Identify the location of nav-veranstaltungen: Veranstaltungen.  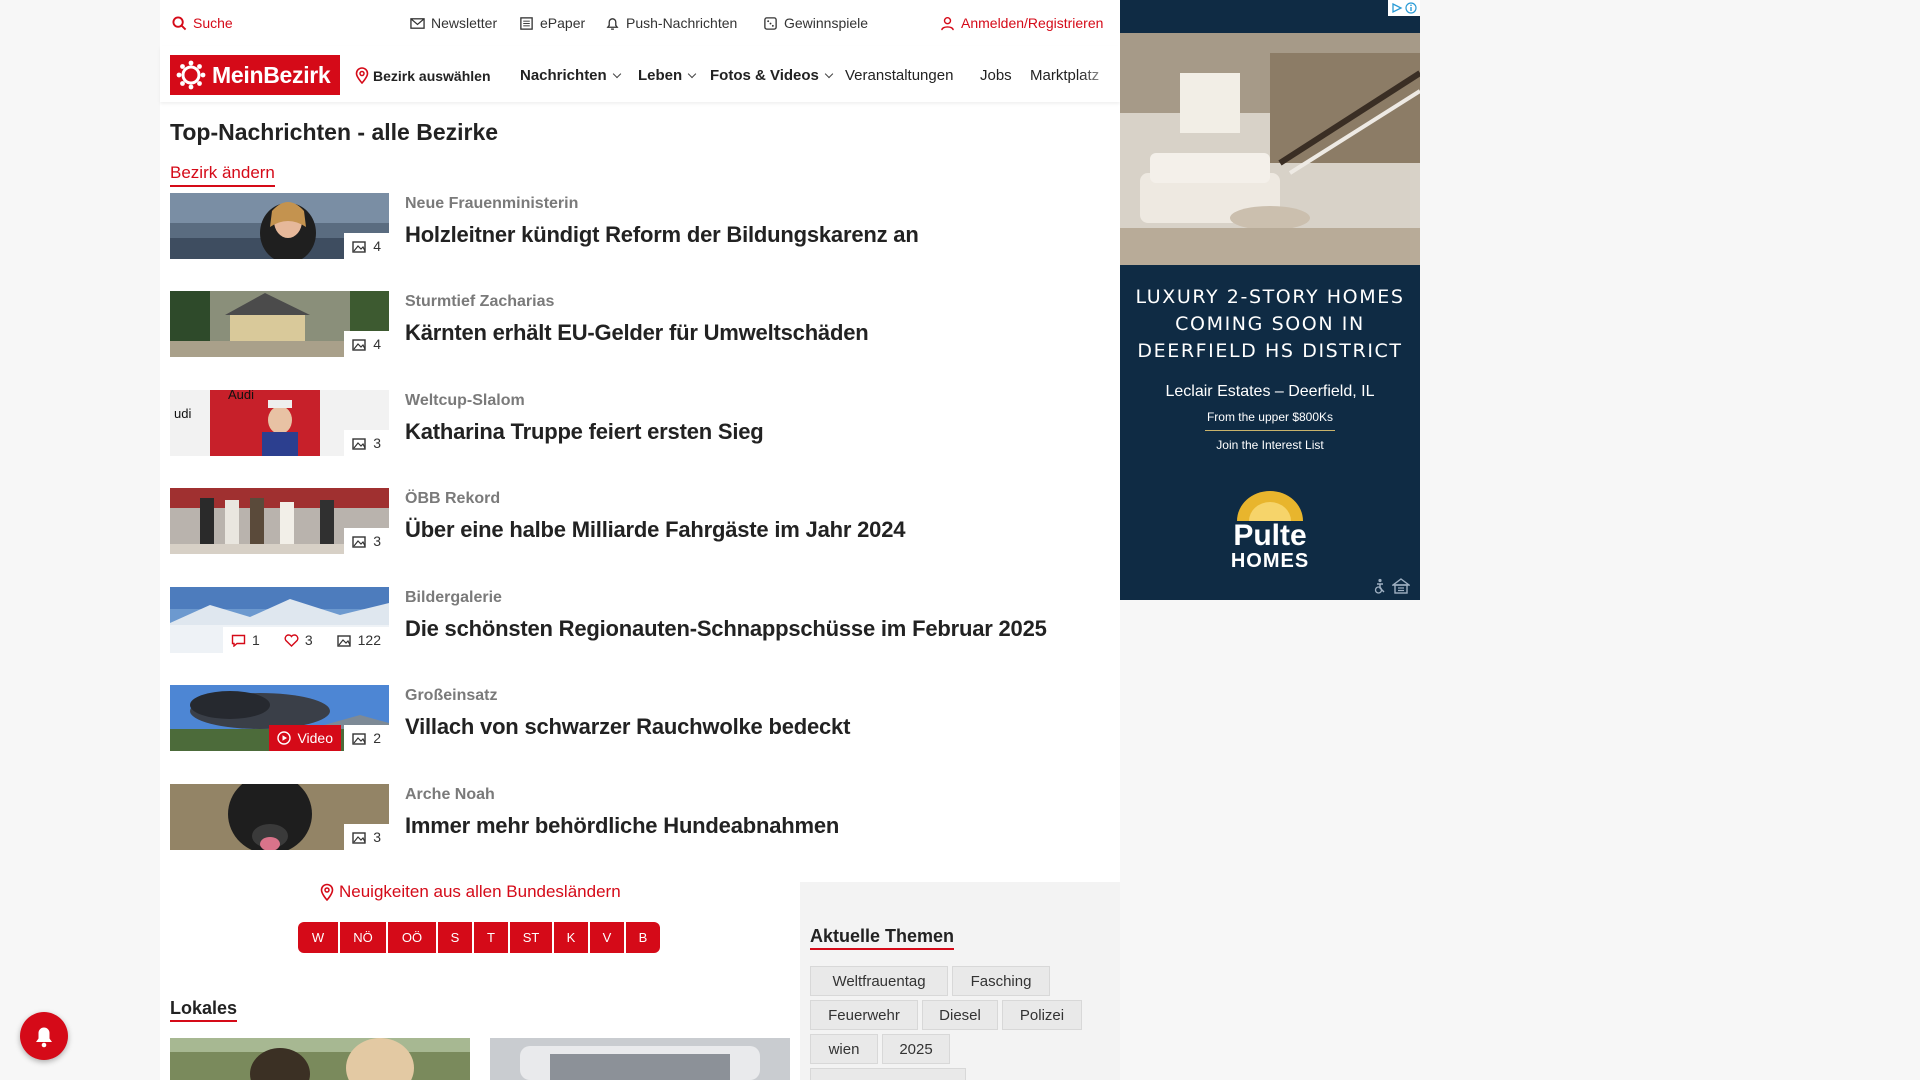
(899, 75).